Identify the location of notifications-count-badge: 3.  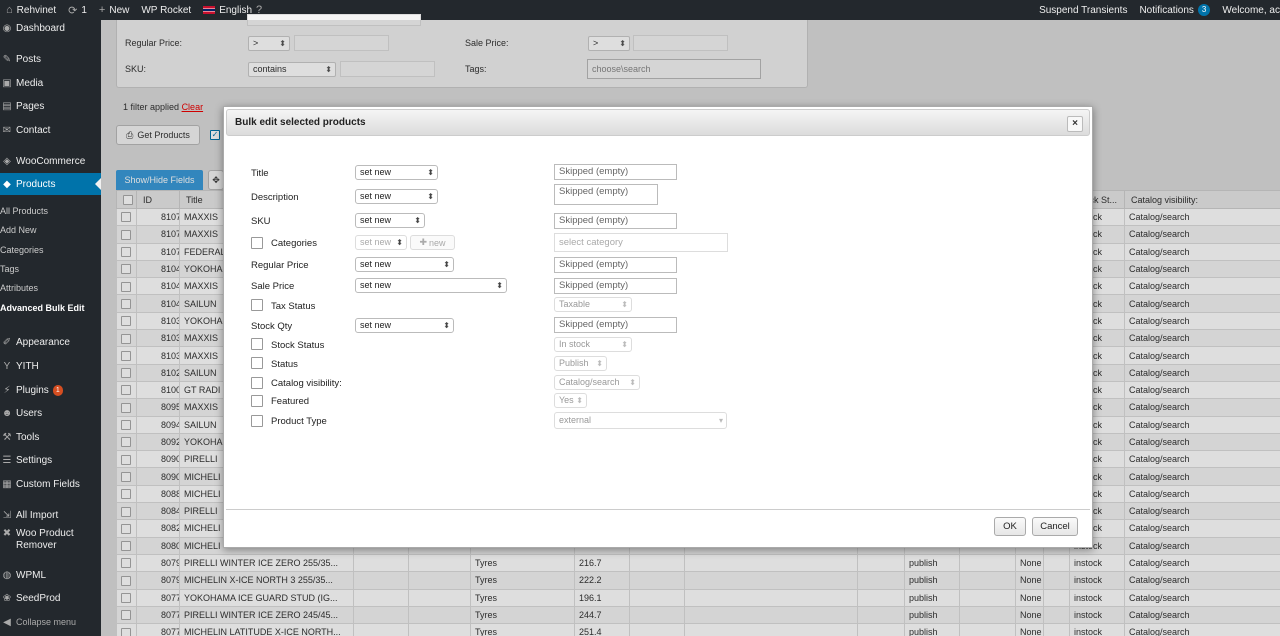
(1204, 10).